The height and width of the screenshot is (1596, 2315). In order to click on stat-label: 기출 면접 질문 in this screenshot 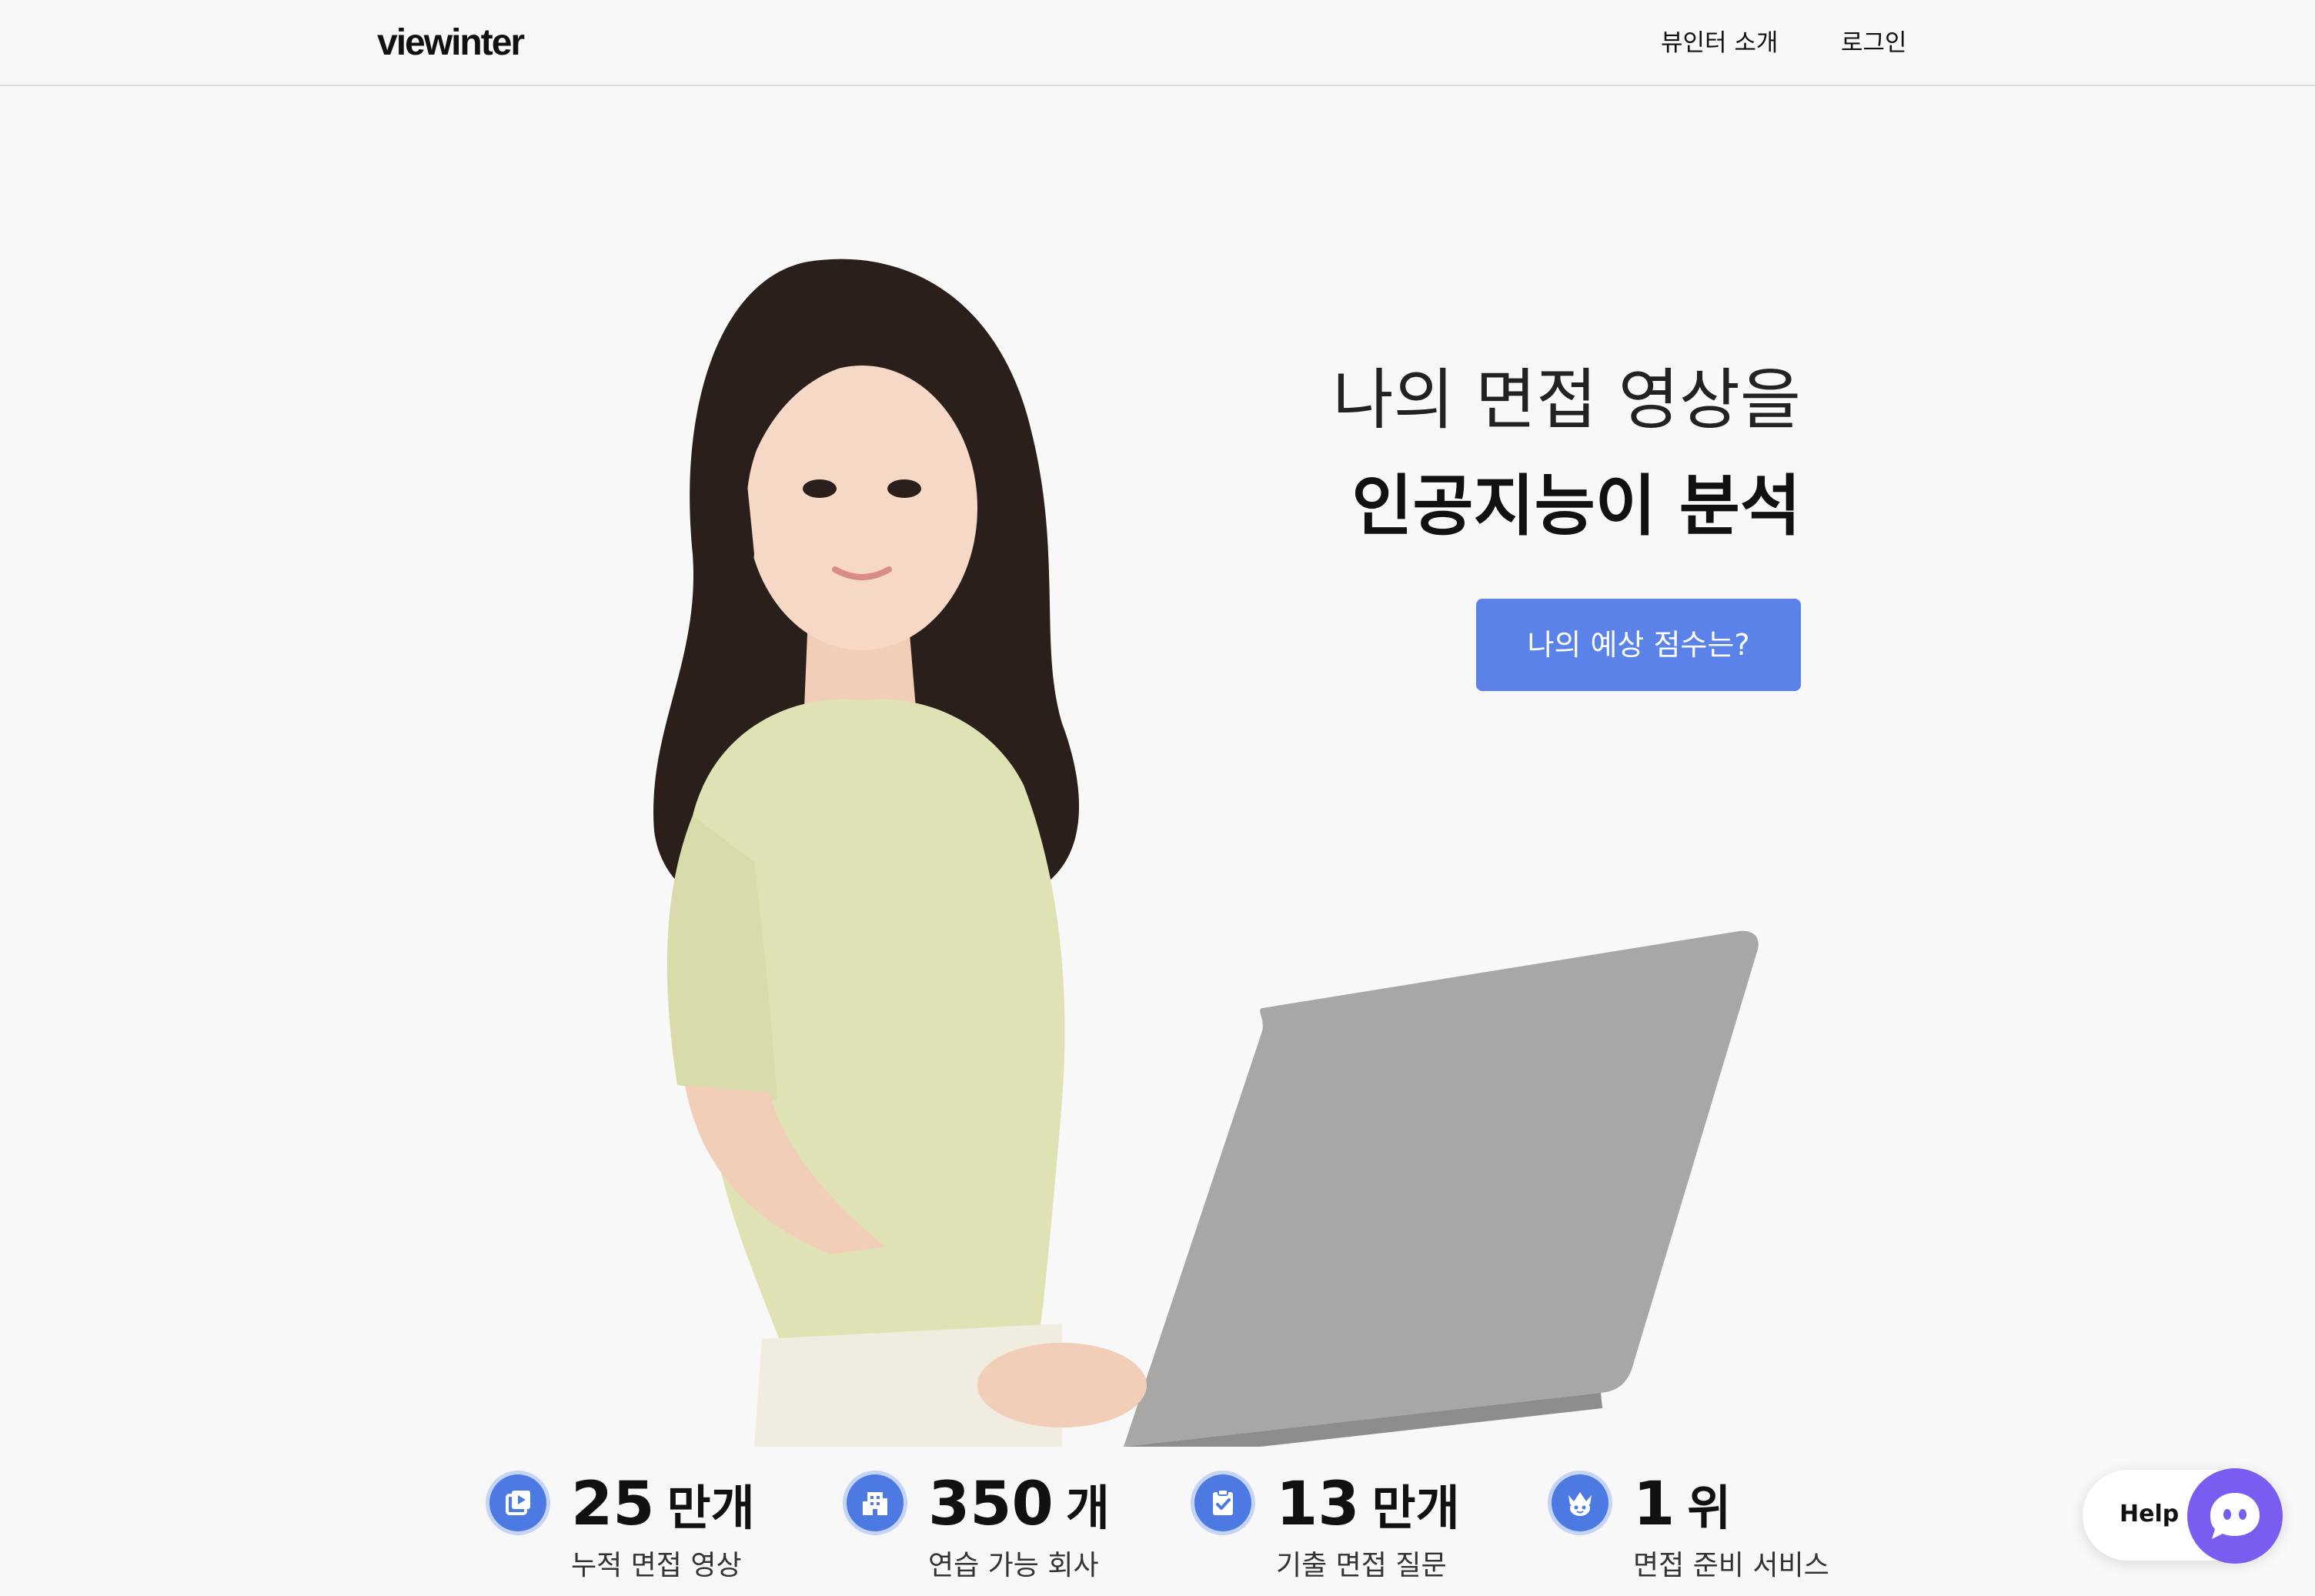, I will do `click(1362, 1565)`.